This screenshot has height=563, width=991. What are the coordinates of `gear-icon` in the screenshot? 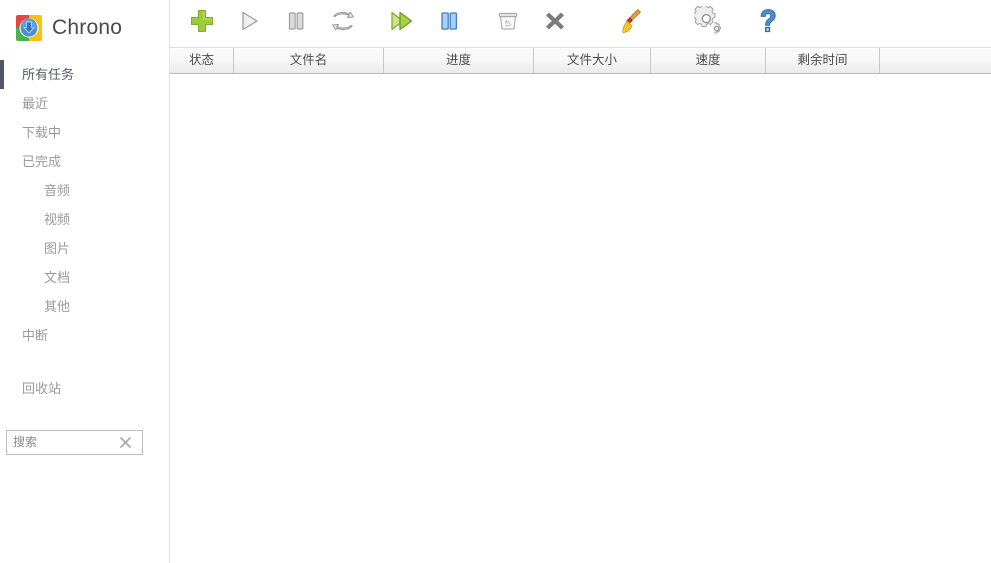 It's located at (708, 22).